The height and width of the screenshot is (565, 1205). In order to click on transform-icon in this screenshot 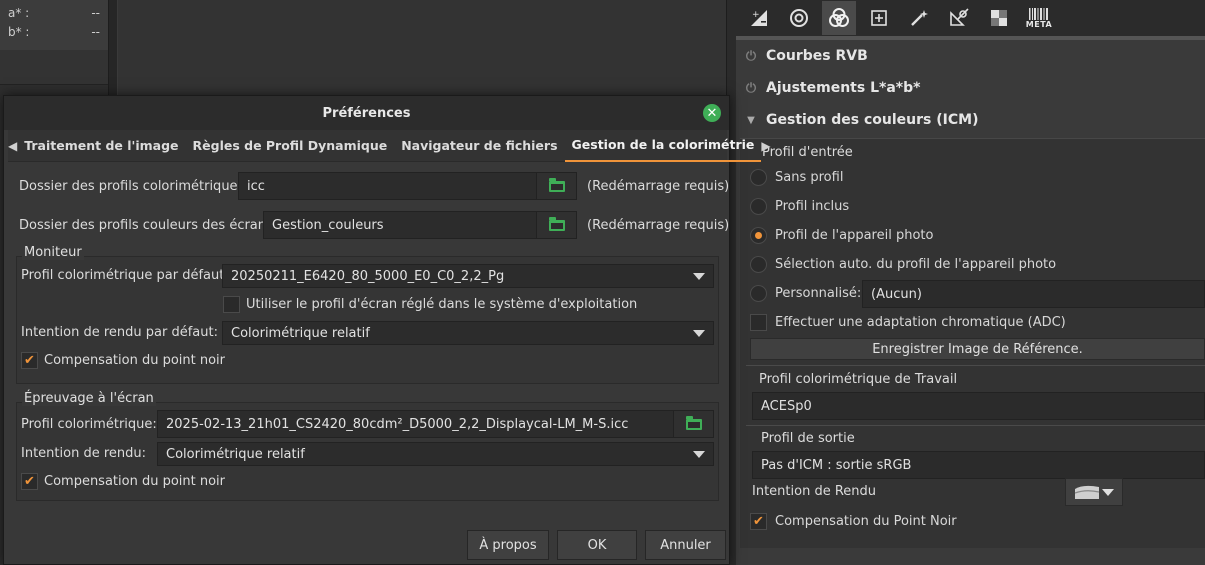, I will do `click(879, 18)`.